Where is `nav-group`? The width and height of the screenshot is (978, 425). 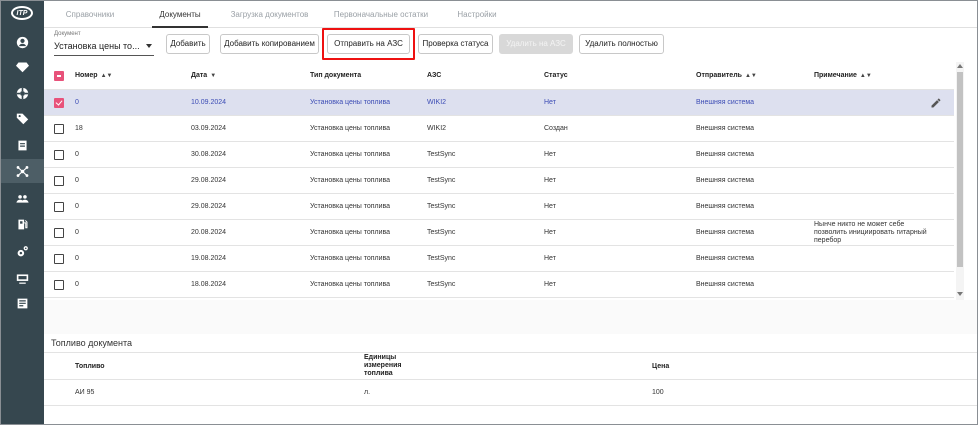
nav-group is located at coordinates (22, 198).